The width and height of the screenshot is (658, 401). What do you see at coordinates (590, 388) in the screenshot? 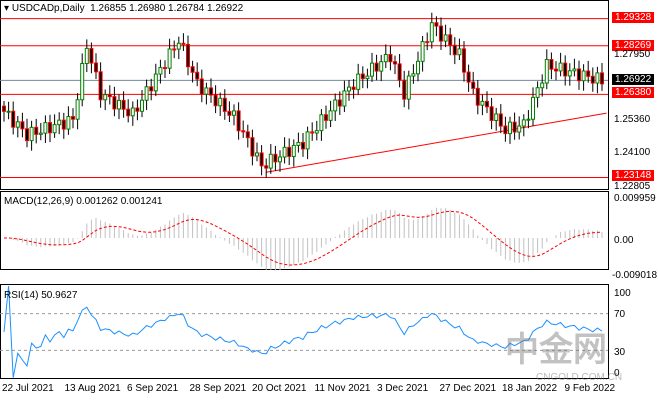
I see `x-axis-label: 9 Feb 2022` at bounding box center [590, 388].